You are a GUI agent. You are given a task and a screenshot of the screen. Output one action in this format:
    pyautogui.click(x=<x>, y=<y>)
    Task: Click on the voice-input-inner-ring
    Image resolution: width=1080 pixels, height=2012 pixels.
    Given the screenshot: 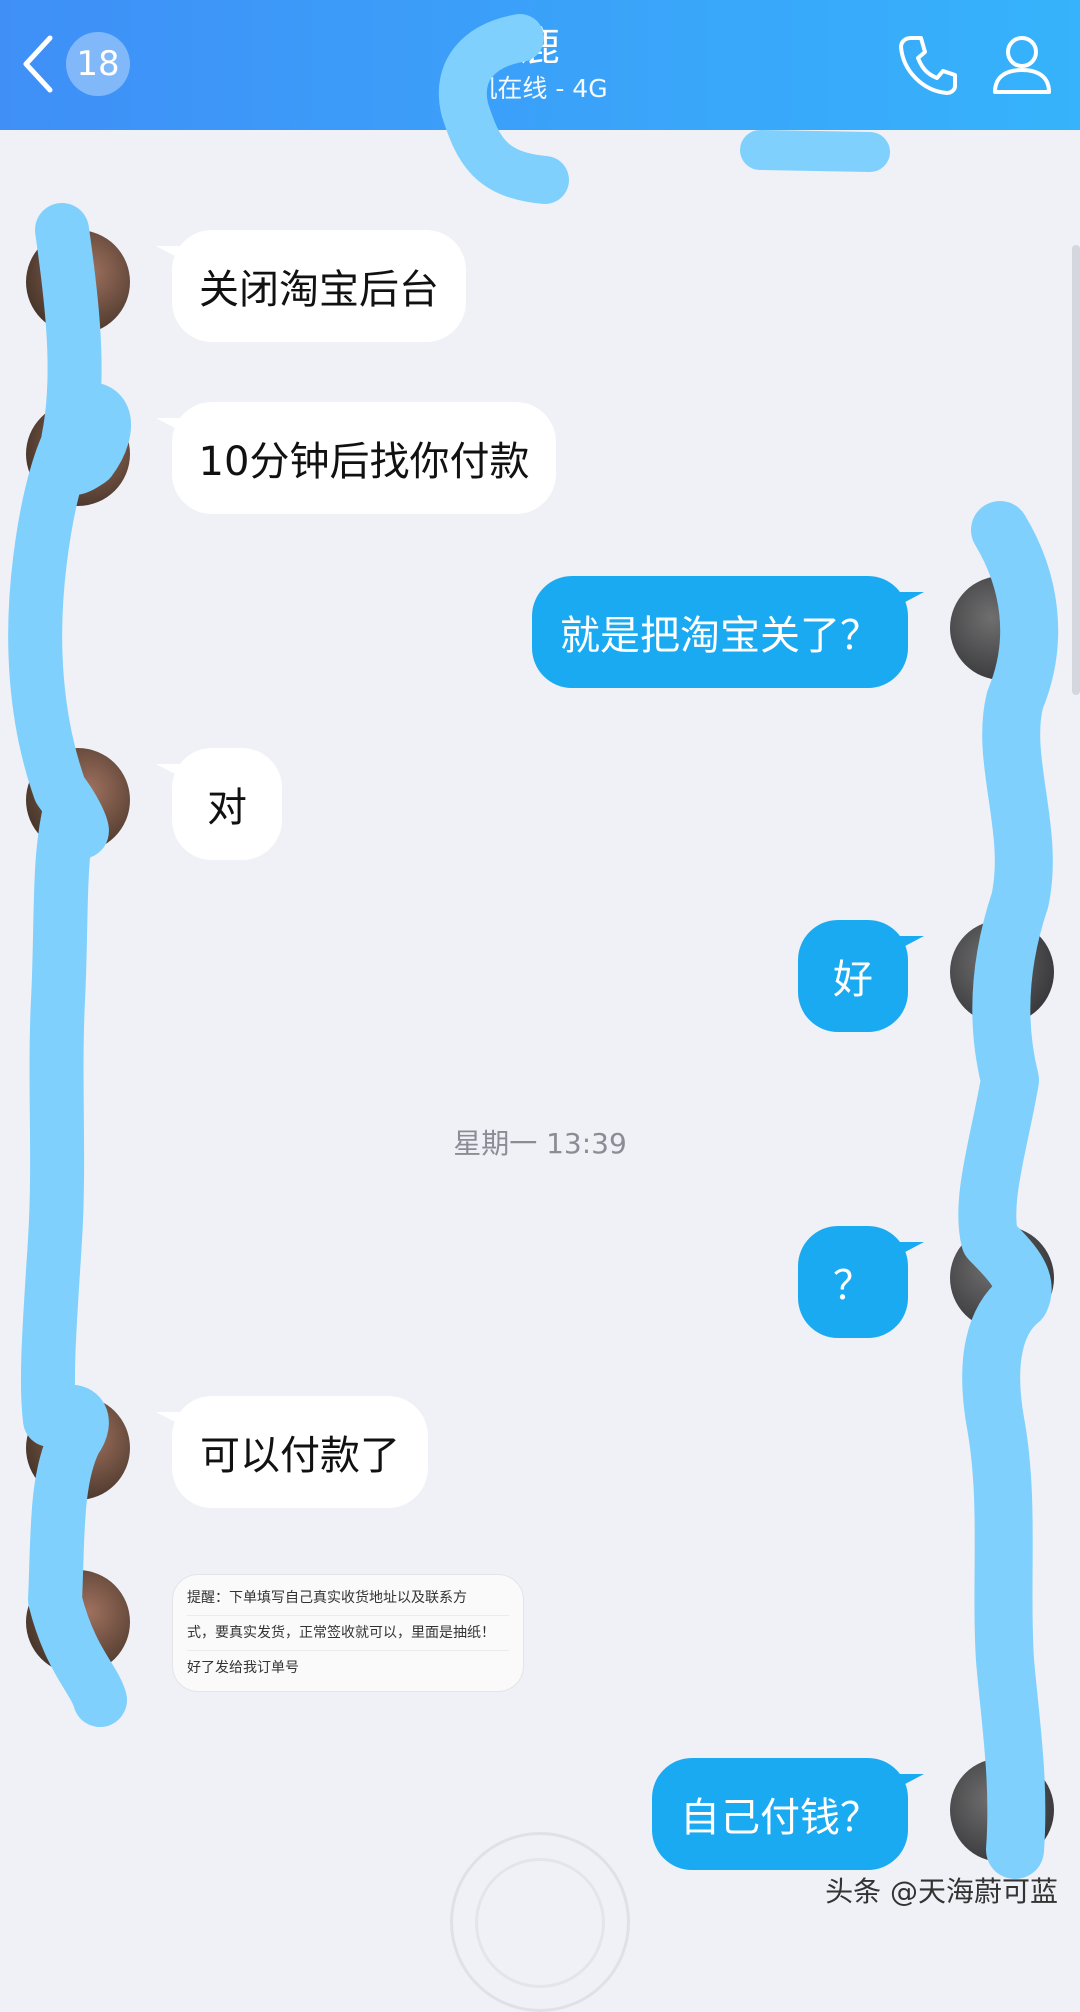 What is the action you would take?
    pyautogui.click(x=540, y=1923)
    